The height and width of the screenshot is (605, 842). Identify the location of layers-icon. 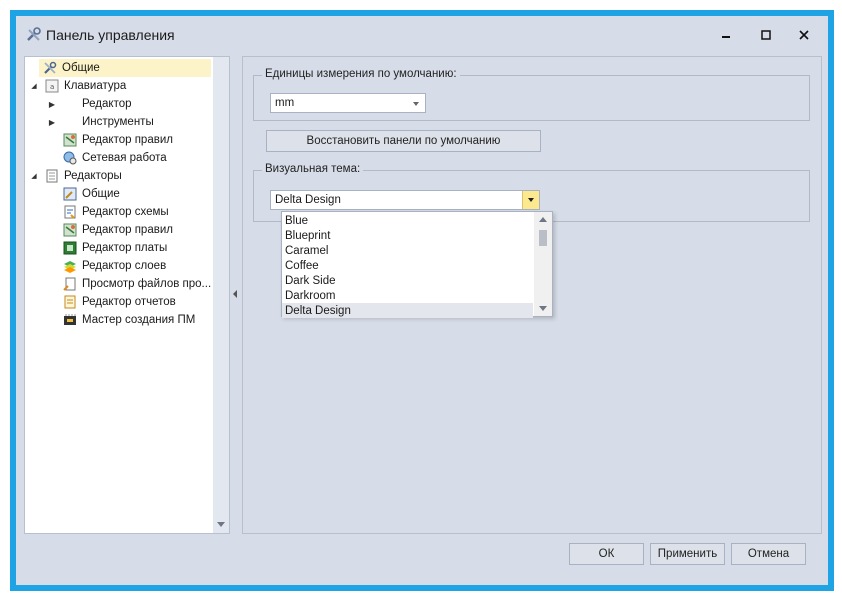
(70, 266).